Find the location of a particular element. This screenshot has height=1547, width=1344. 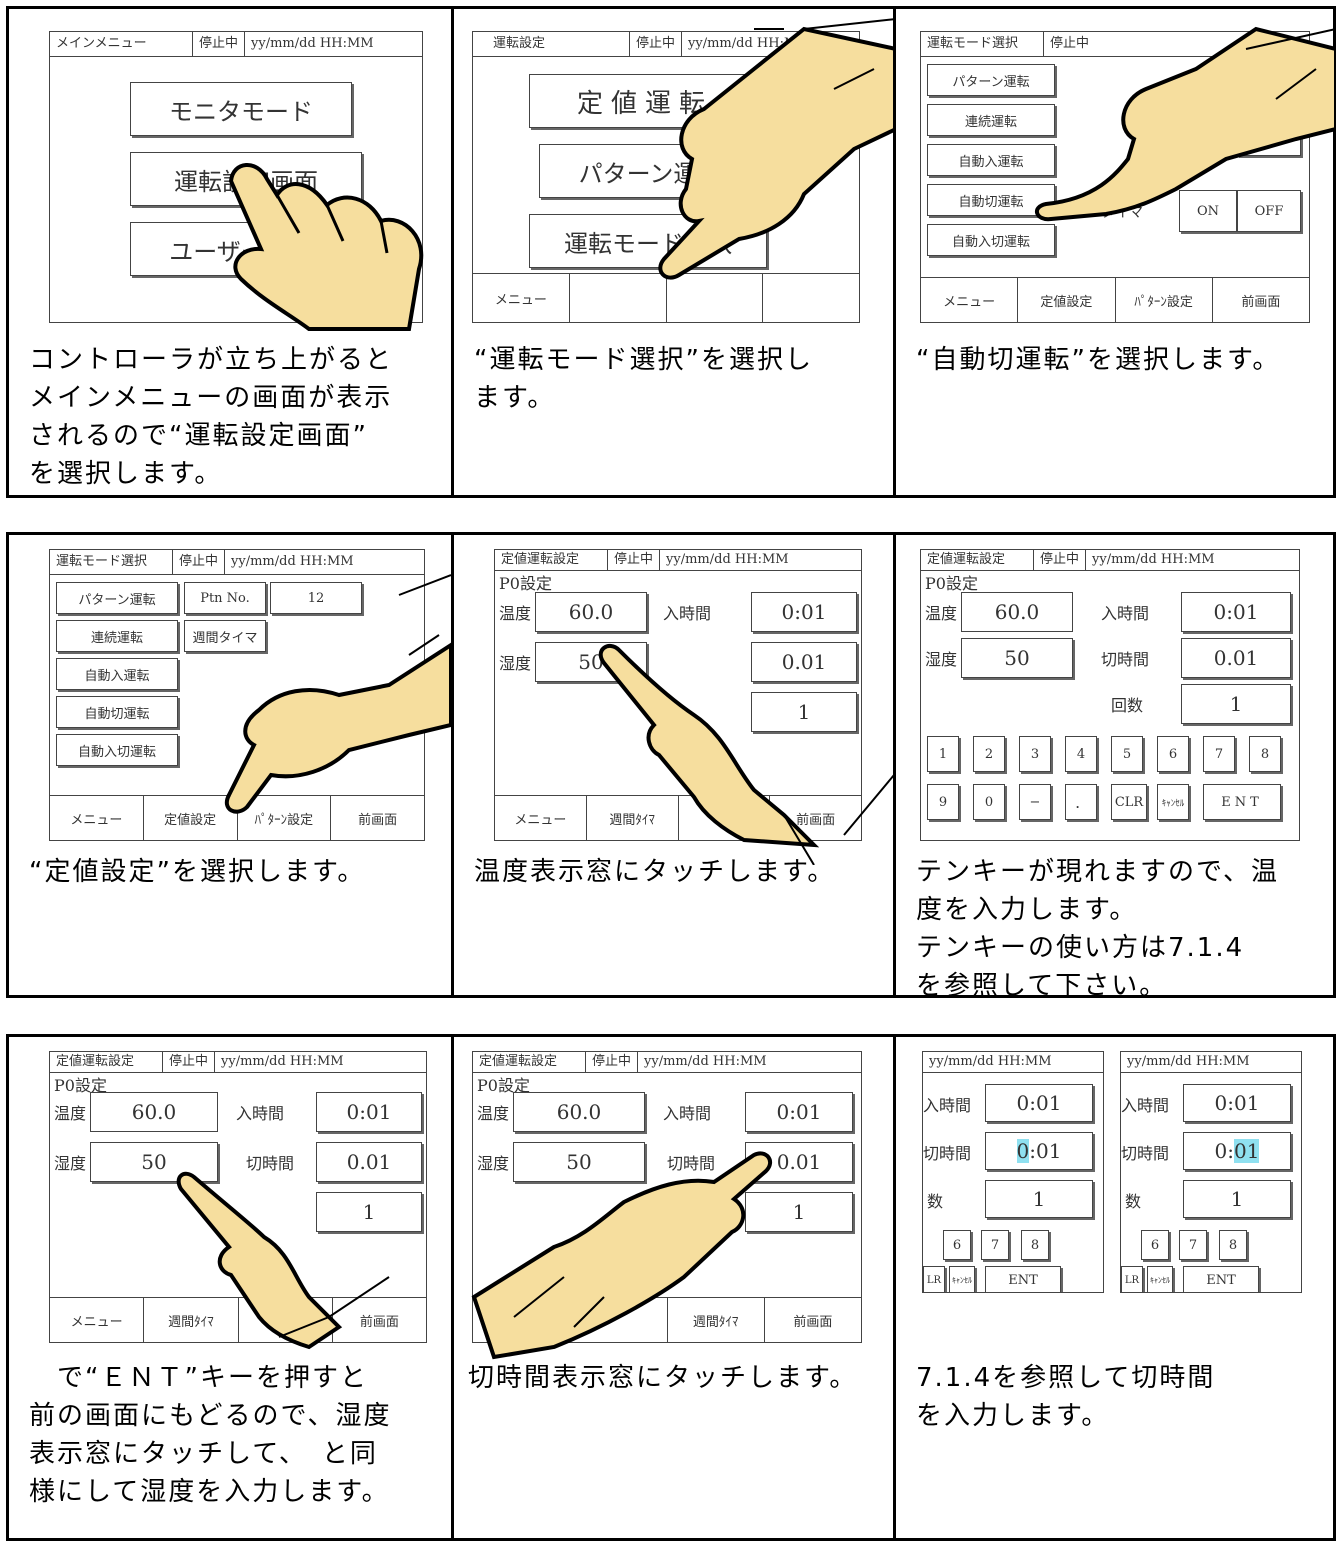

humidity-label: 湿度 is located at coordinates (941, 659).